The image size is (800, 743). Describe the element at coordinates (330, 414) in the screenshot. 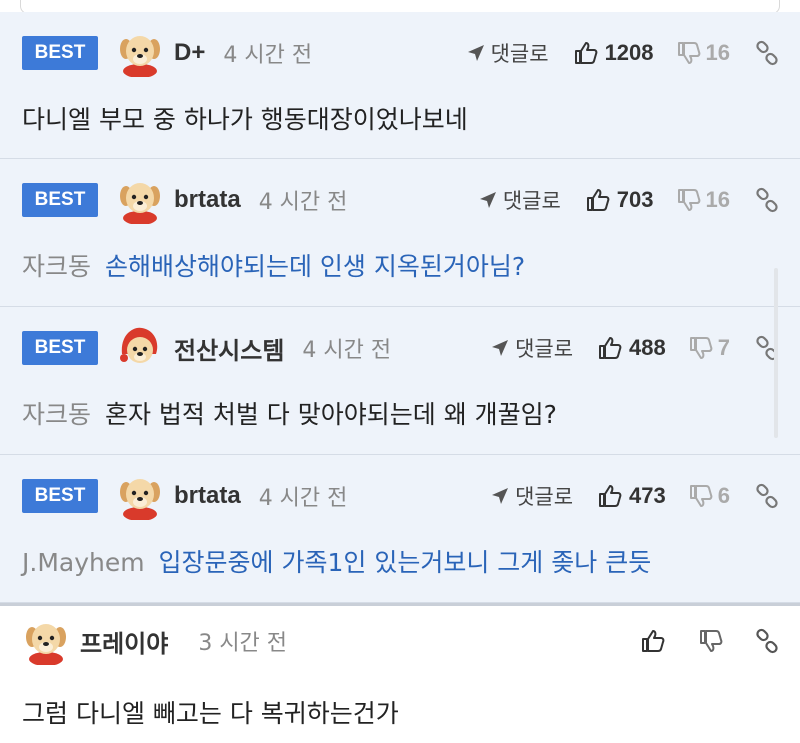

I see `comment-content: 혼자 법적 처벌 다 맞아야되는데 왜 개꿀임?` at that location.